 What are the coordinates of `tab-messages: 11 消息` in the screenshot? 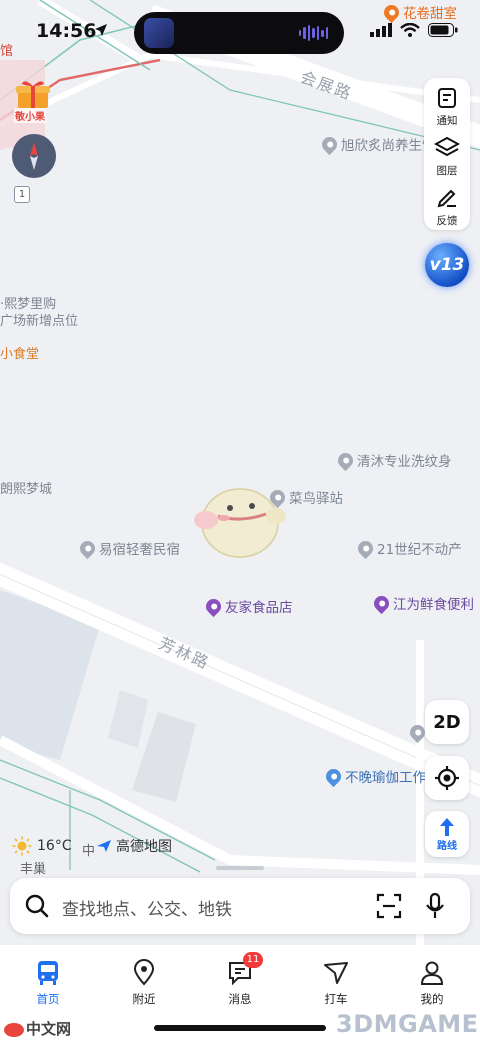 It's located at (240, 979).